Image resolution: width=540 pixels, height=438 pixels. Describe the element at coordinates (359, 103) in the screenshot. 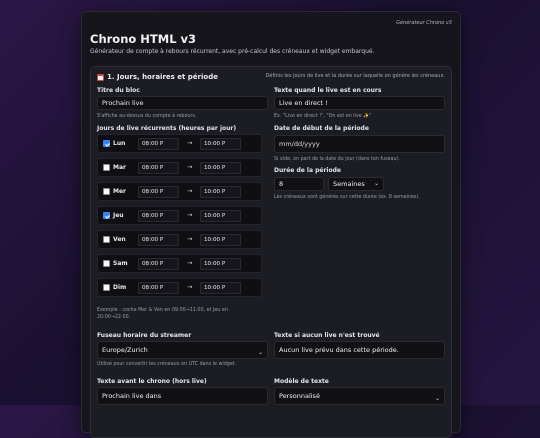

I see `live-text-input: Live en direct !` at that location.